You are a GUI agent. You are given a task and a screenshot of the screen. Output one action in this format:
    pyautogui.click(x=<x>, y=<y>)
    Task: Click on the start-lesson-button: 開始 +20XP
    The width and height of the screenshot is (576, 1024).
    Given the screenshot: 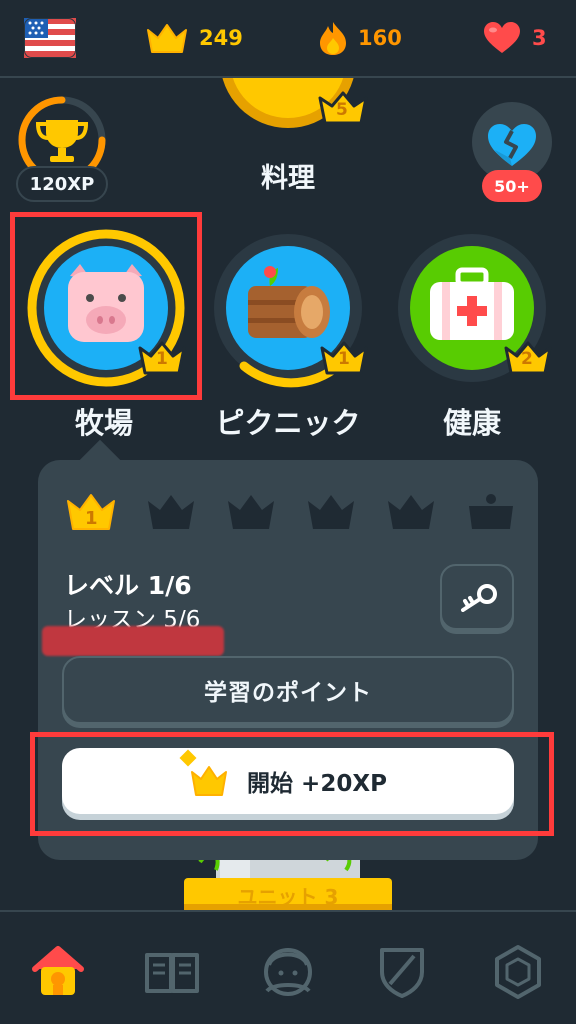 What is the action you would take?
    pyautogui.click(x=288, y=781)
    